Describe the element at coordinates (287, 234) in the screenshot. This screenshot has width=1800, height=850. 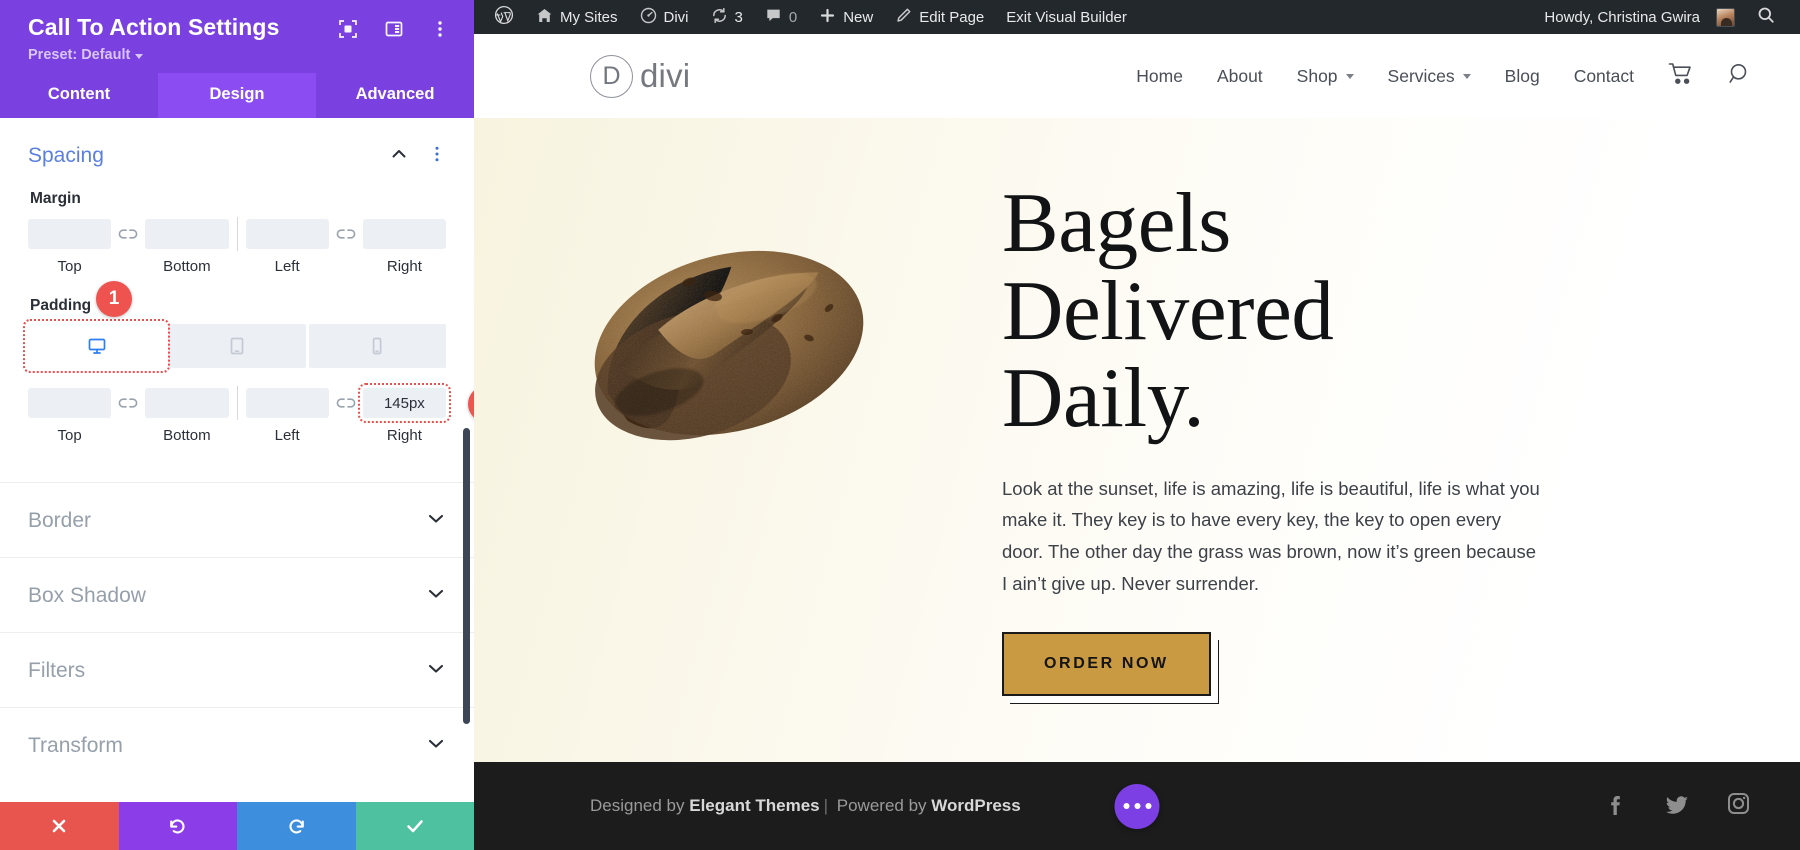
I see `margin-left-input` at that location.